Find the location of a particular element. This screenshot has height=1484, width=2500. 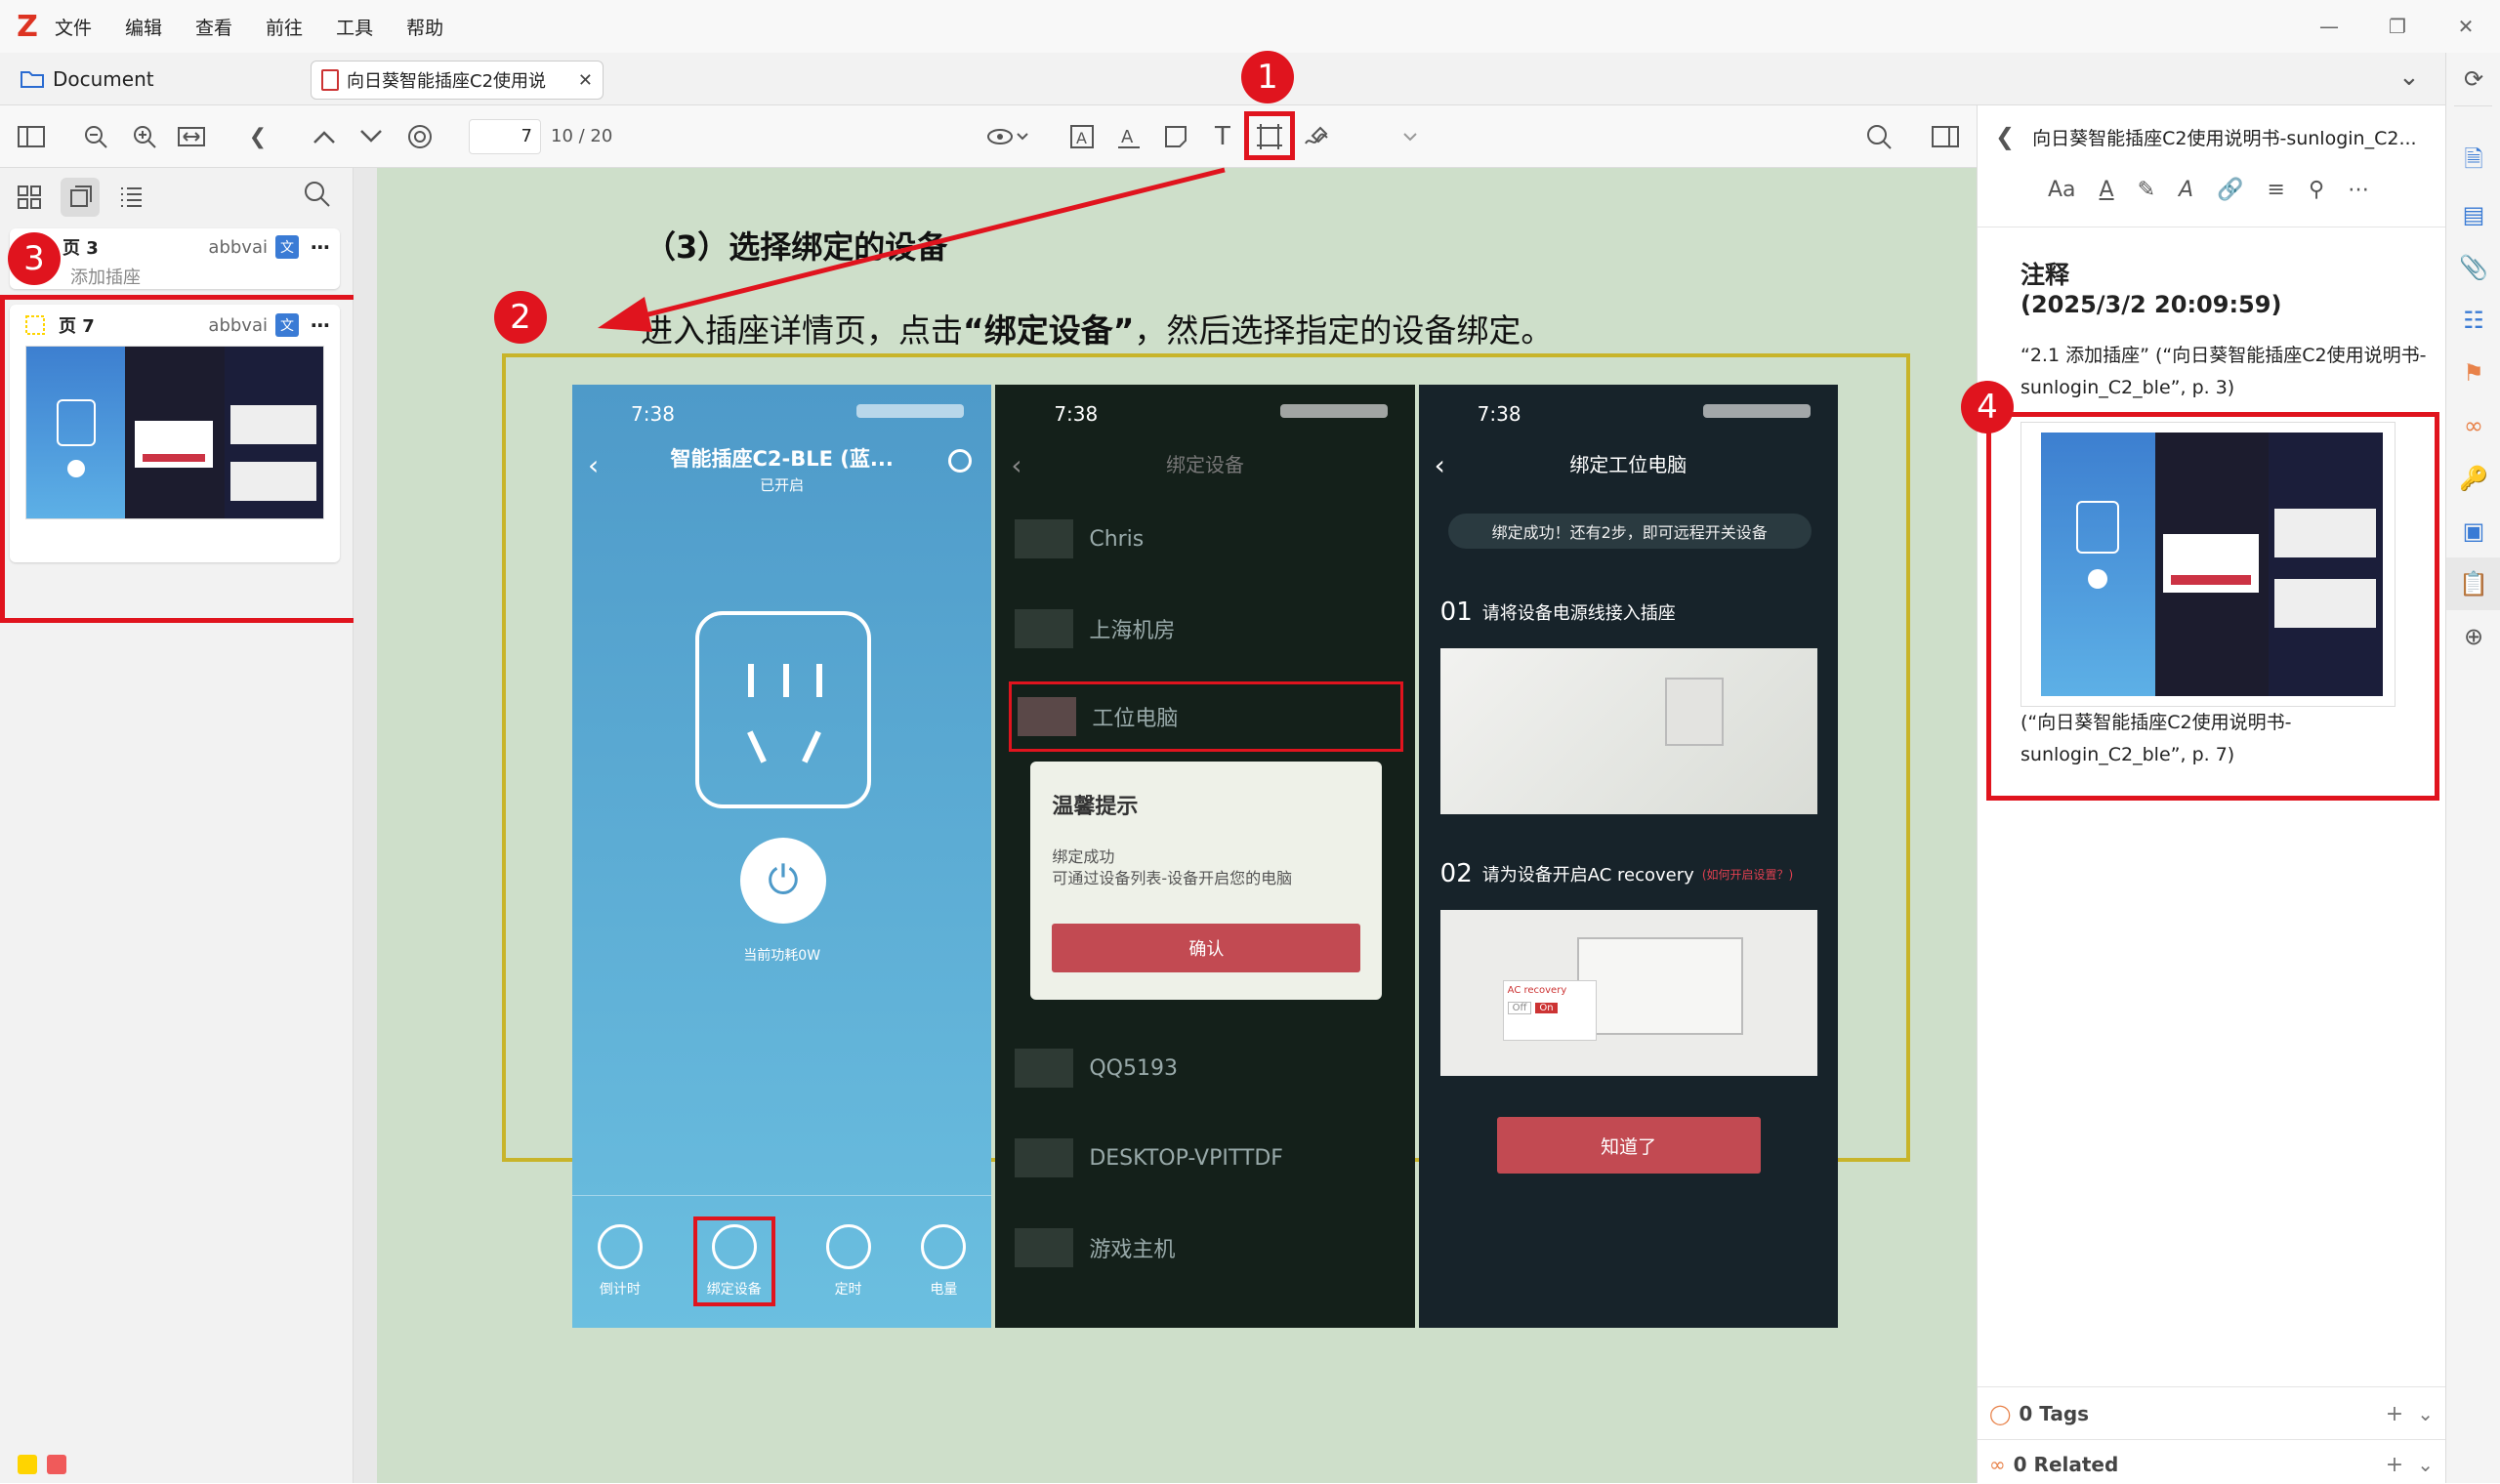

clear-format-icon: A is located at coordinates (2186, 190).